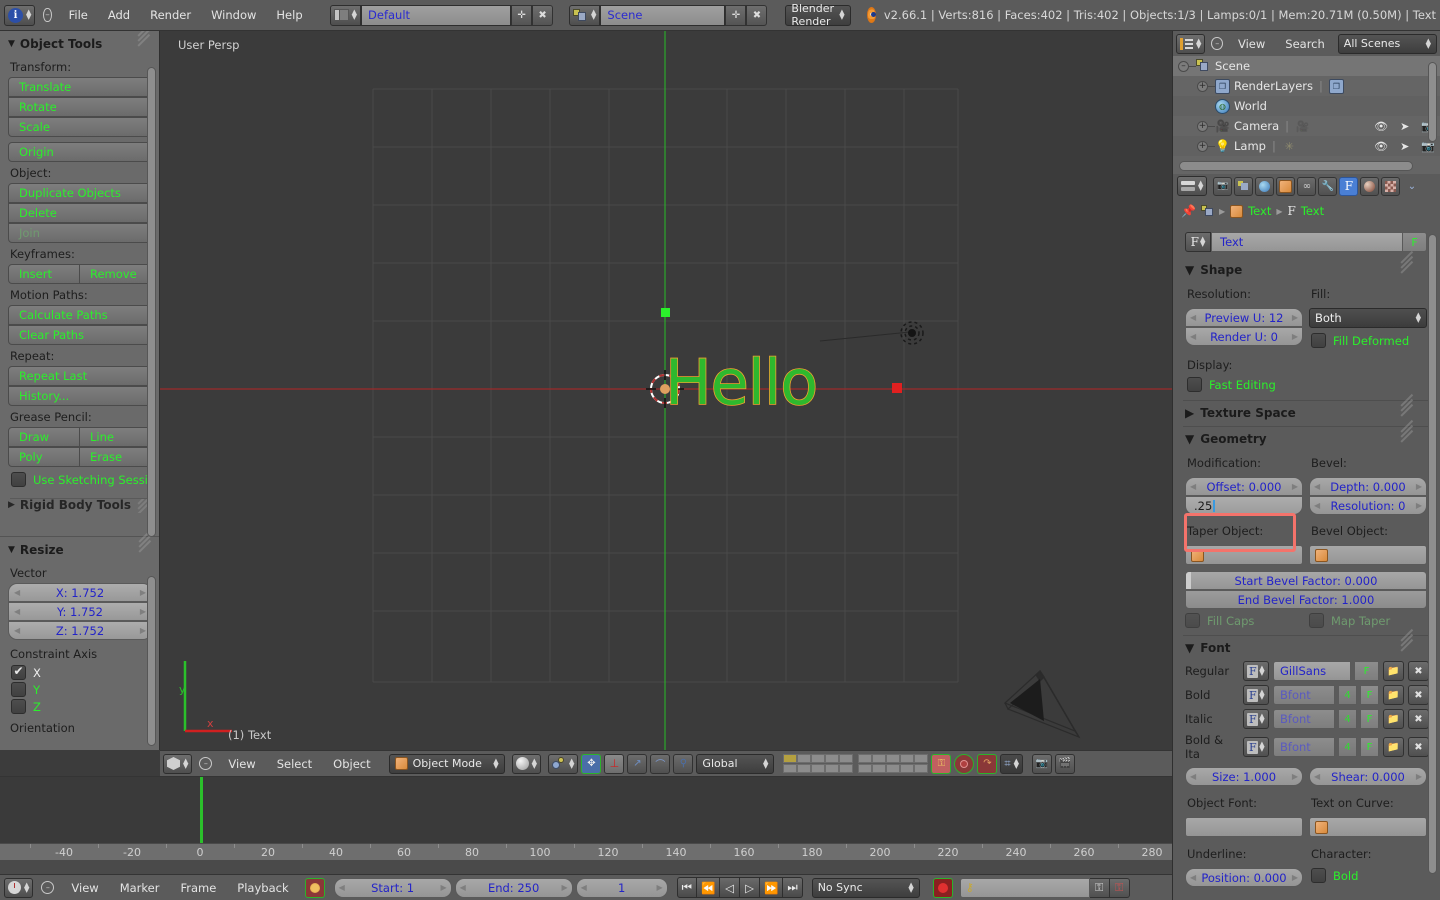 This screenshot has height=900, width=1440. I want to click on datablock-name-field: Text, so click(1307, 242).